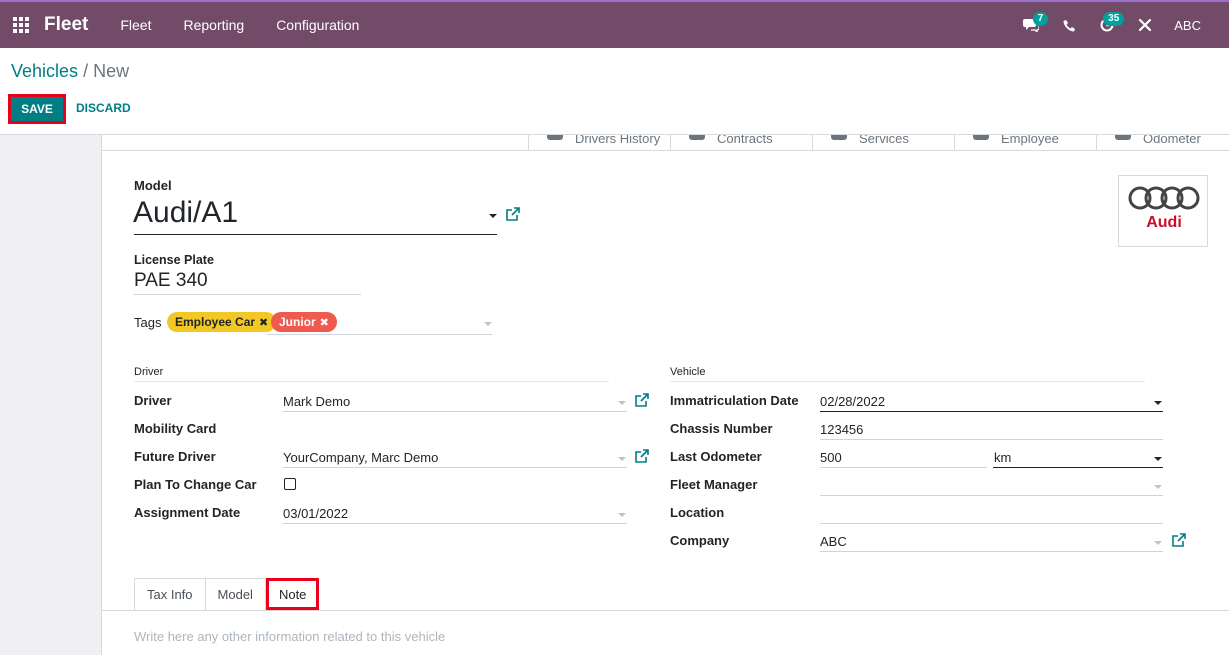 The width and height of the screenshot is (1229, 655). What do you see at coordinates (665, 150) in the screenshot?
I see `smart-buttons-divider` at bounding box center [665, 150].